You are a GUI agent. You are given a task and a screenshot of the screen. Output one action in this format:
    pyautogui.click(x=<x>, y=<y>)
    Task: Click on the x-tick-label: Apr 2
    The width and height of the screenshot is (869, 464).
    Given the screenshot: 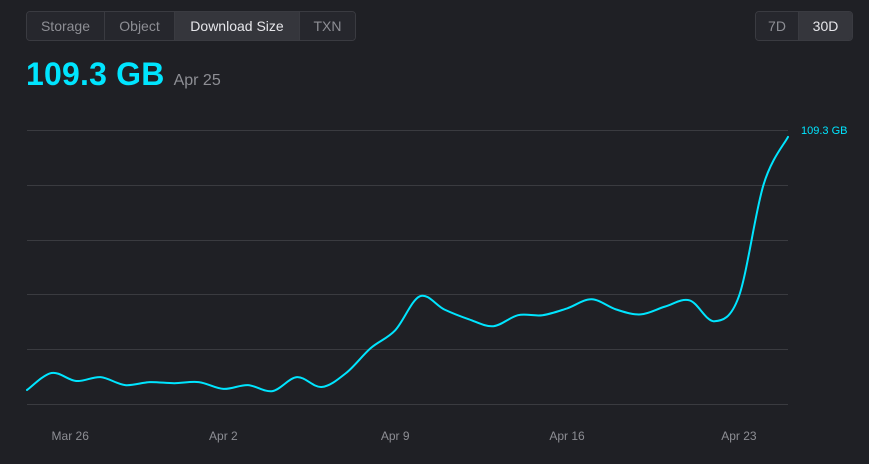 What is the action you would take?
    pyautogui.click(x=223, y=436)
    